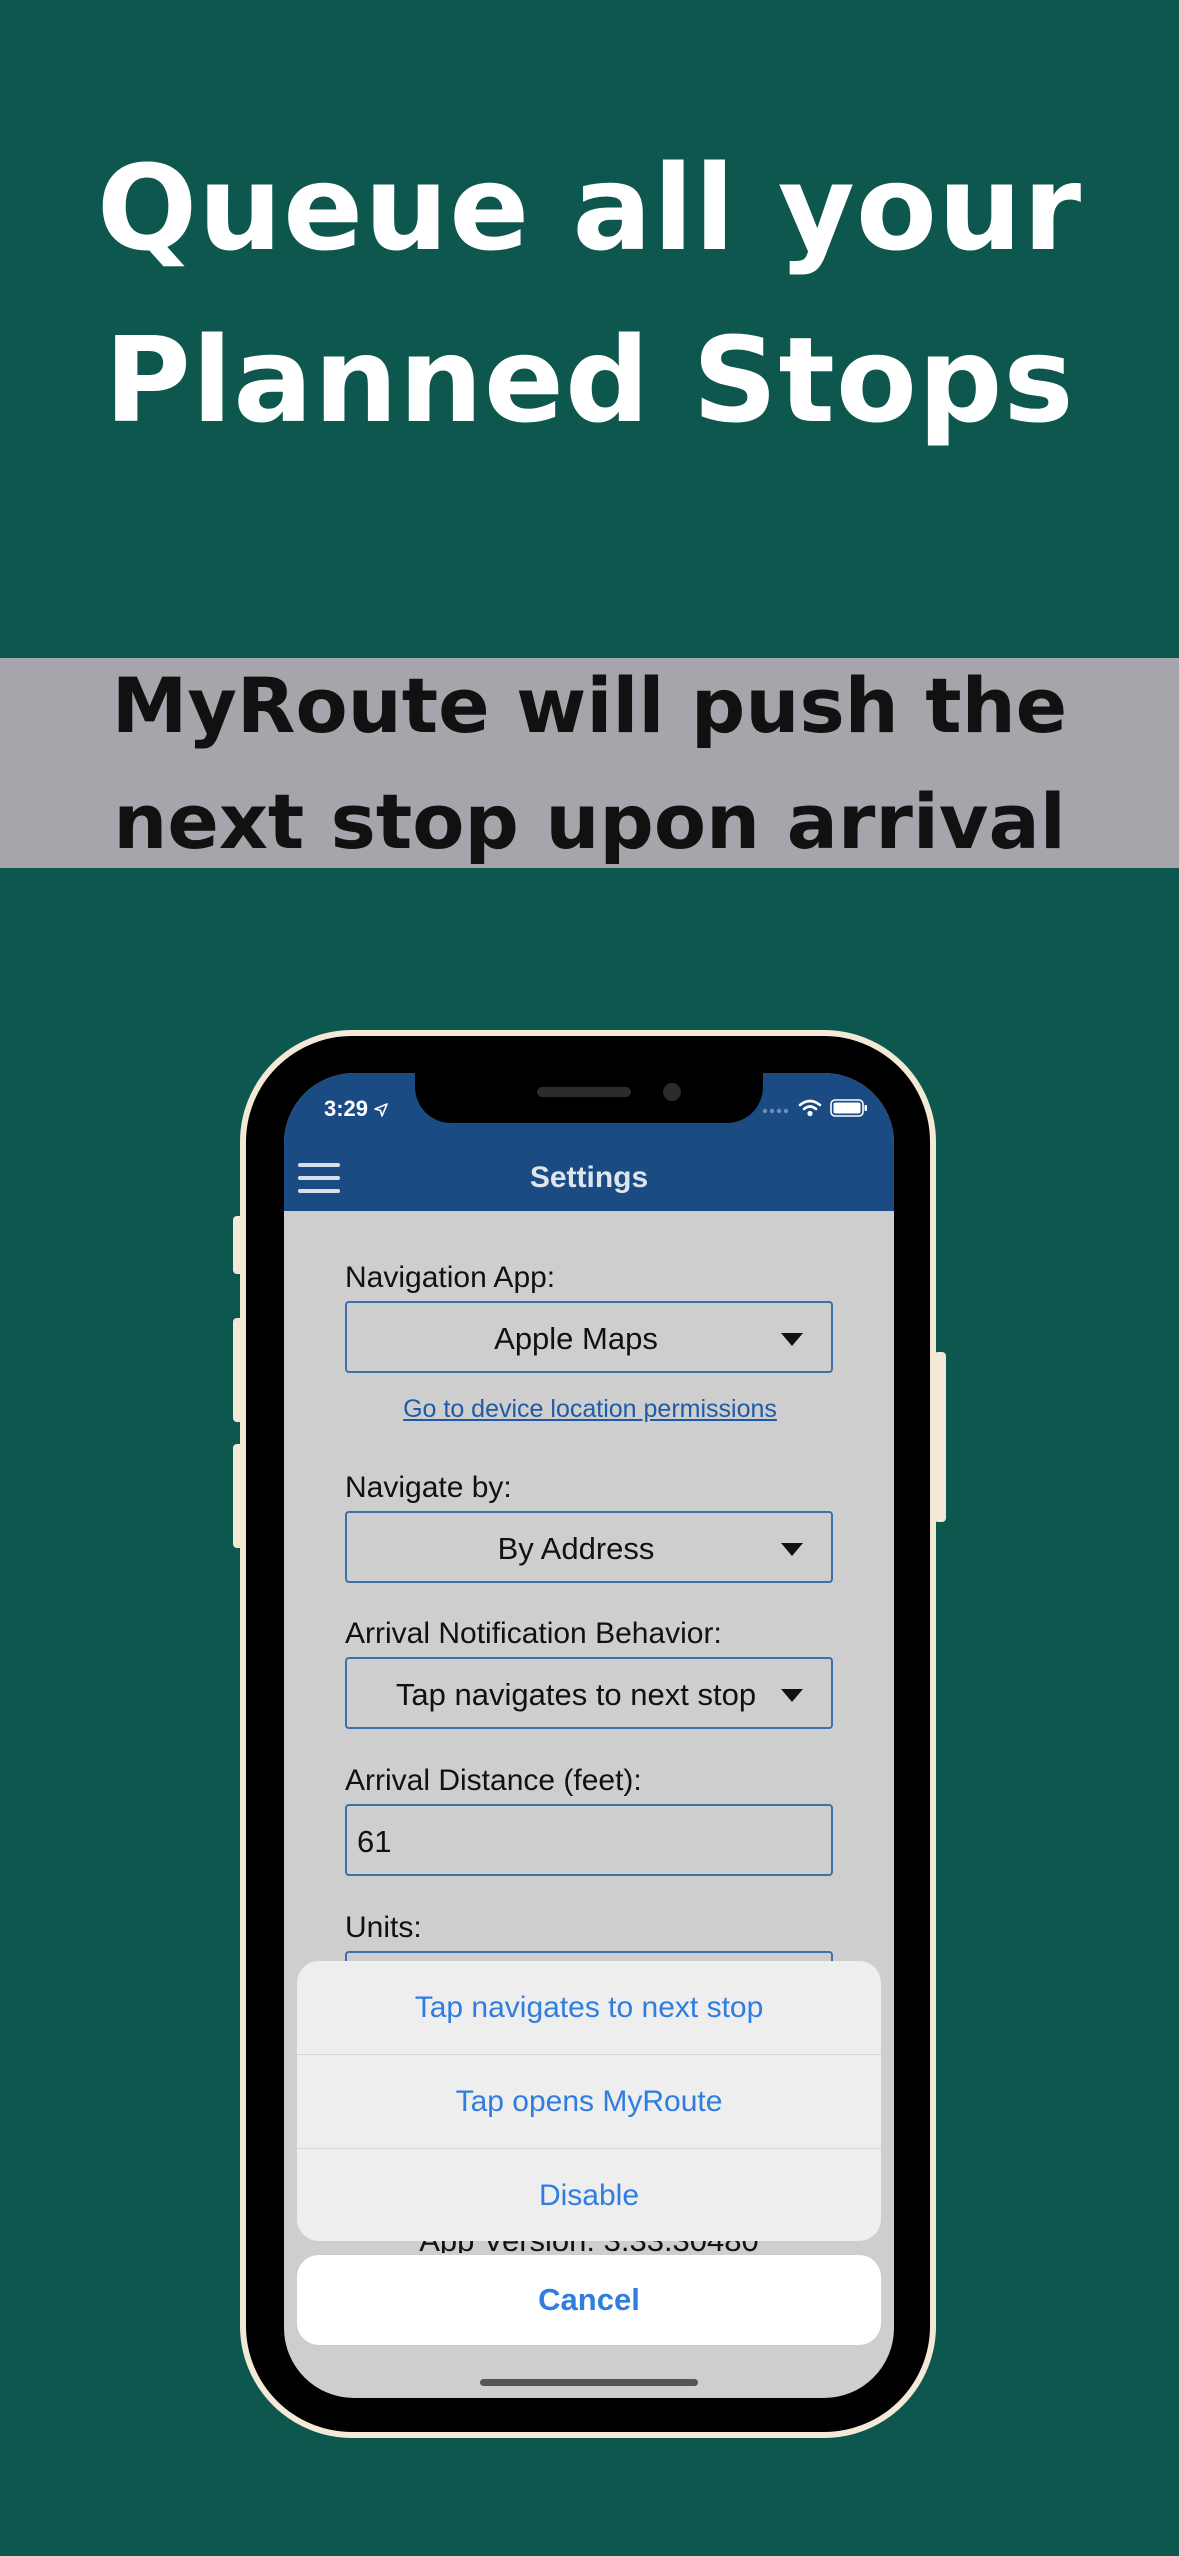 The image size is (1179, 2556). I want to click on app-header: Settings, so click(589, 1177).